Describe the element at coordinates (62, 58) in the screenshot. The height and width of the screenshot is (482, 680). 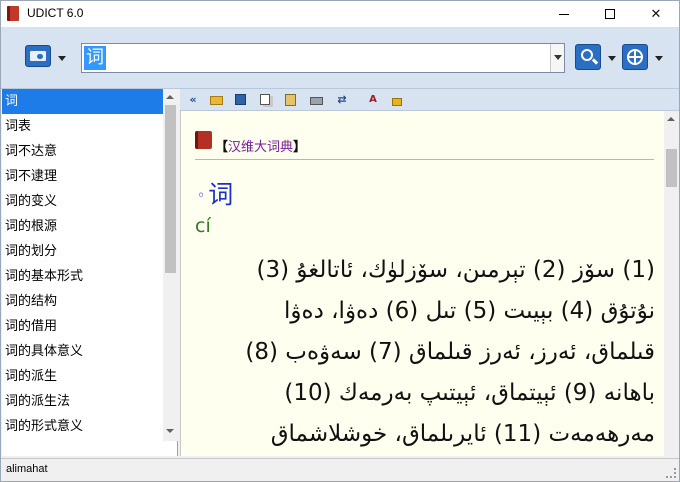
I see `dictionary-dropdown-icon` at that location.